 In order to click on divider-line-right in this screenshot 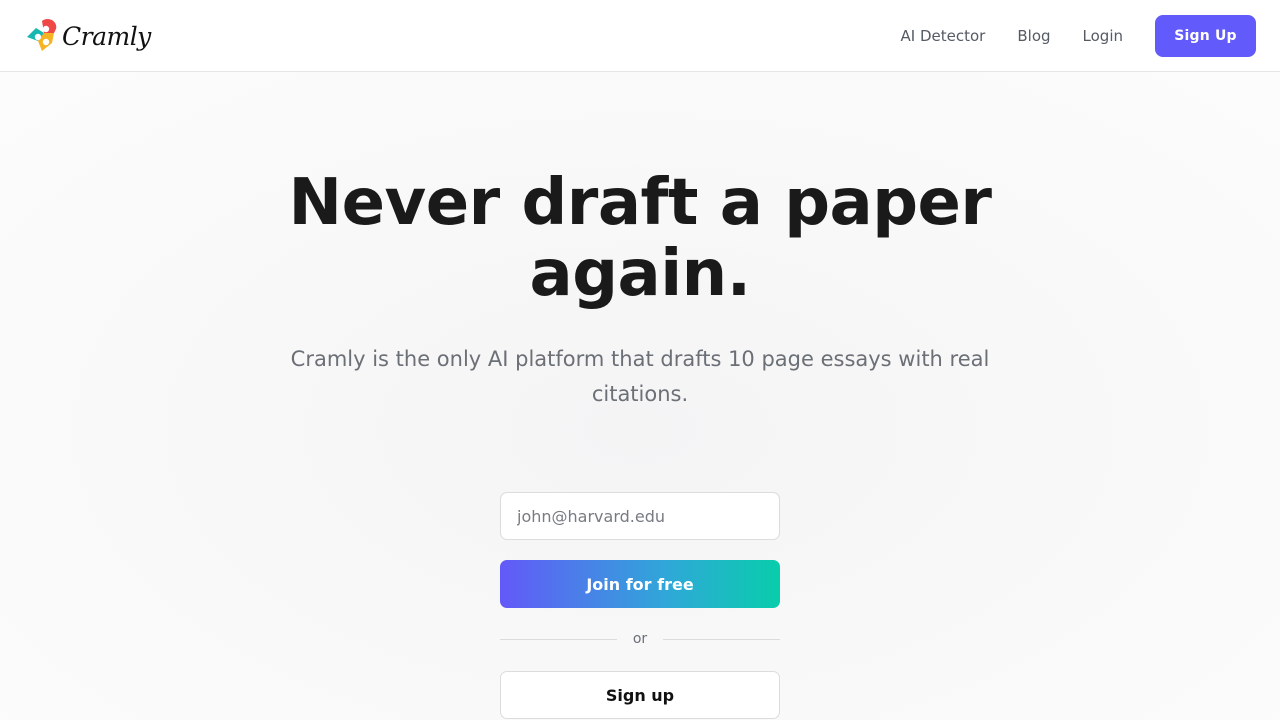, I will do `click(722, 639)`.